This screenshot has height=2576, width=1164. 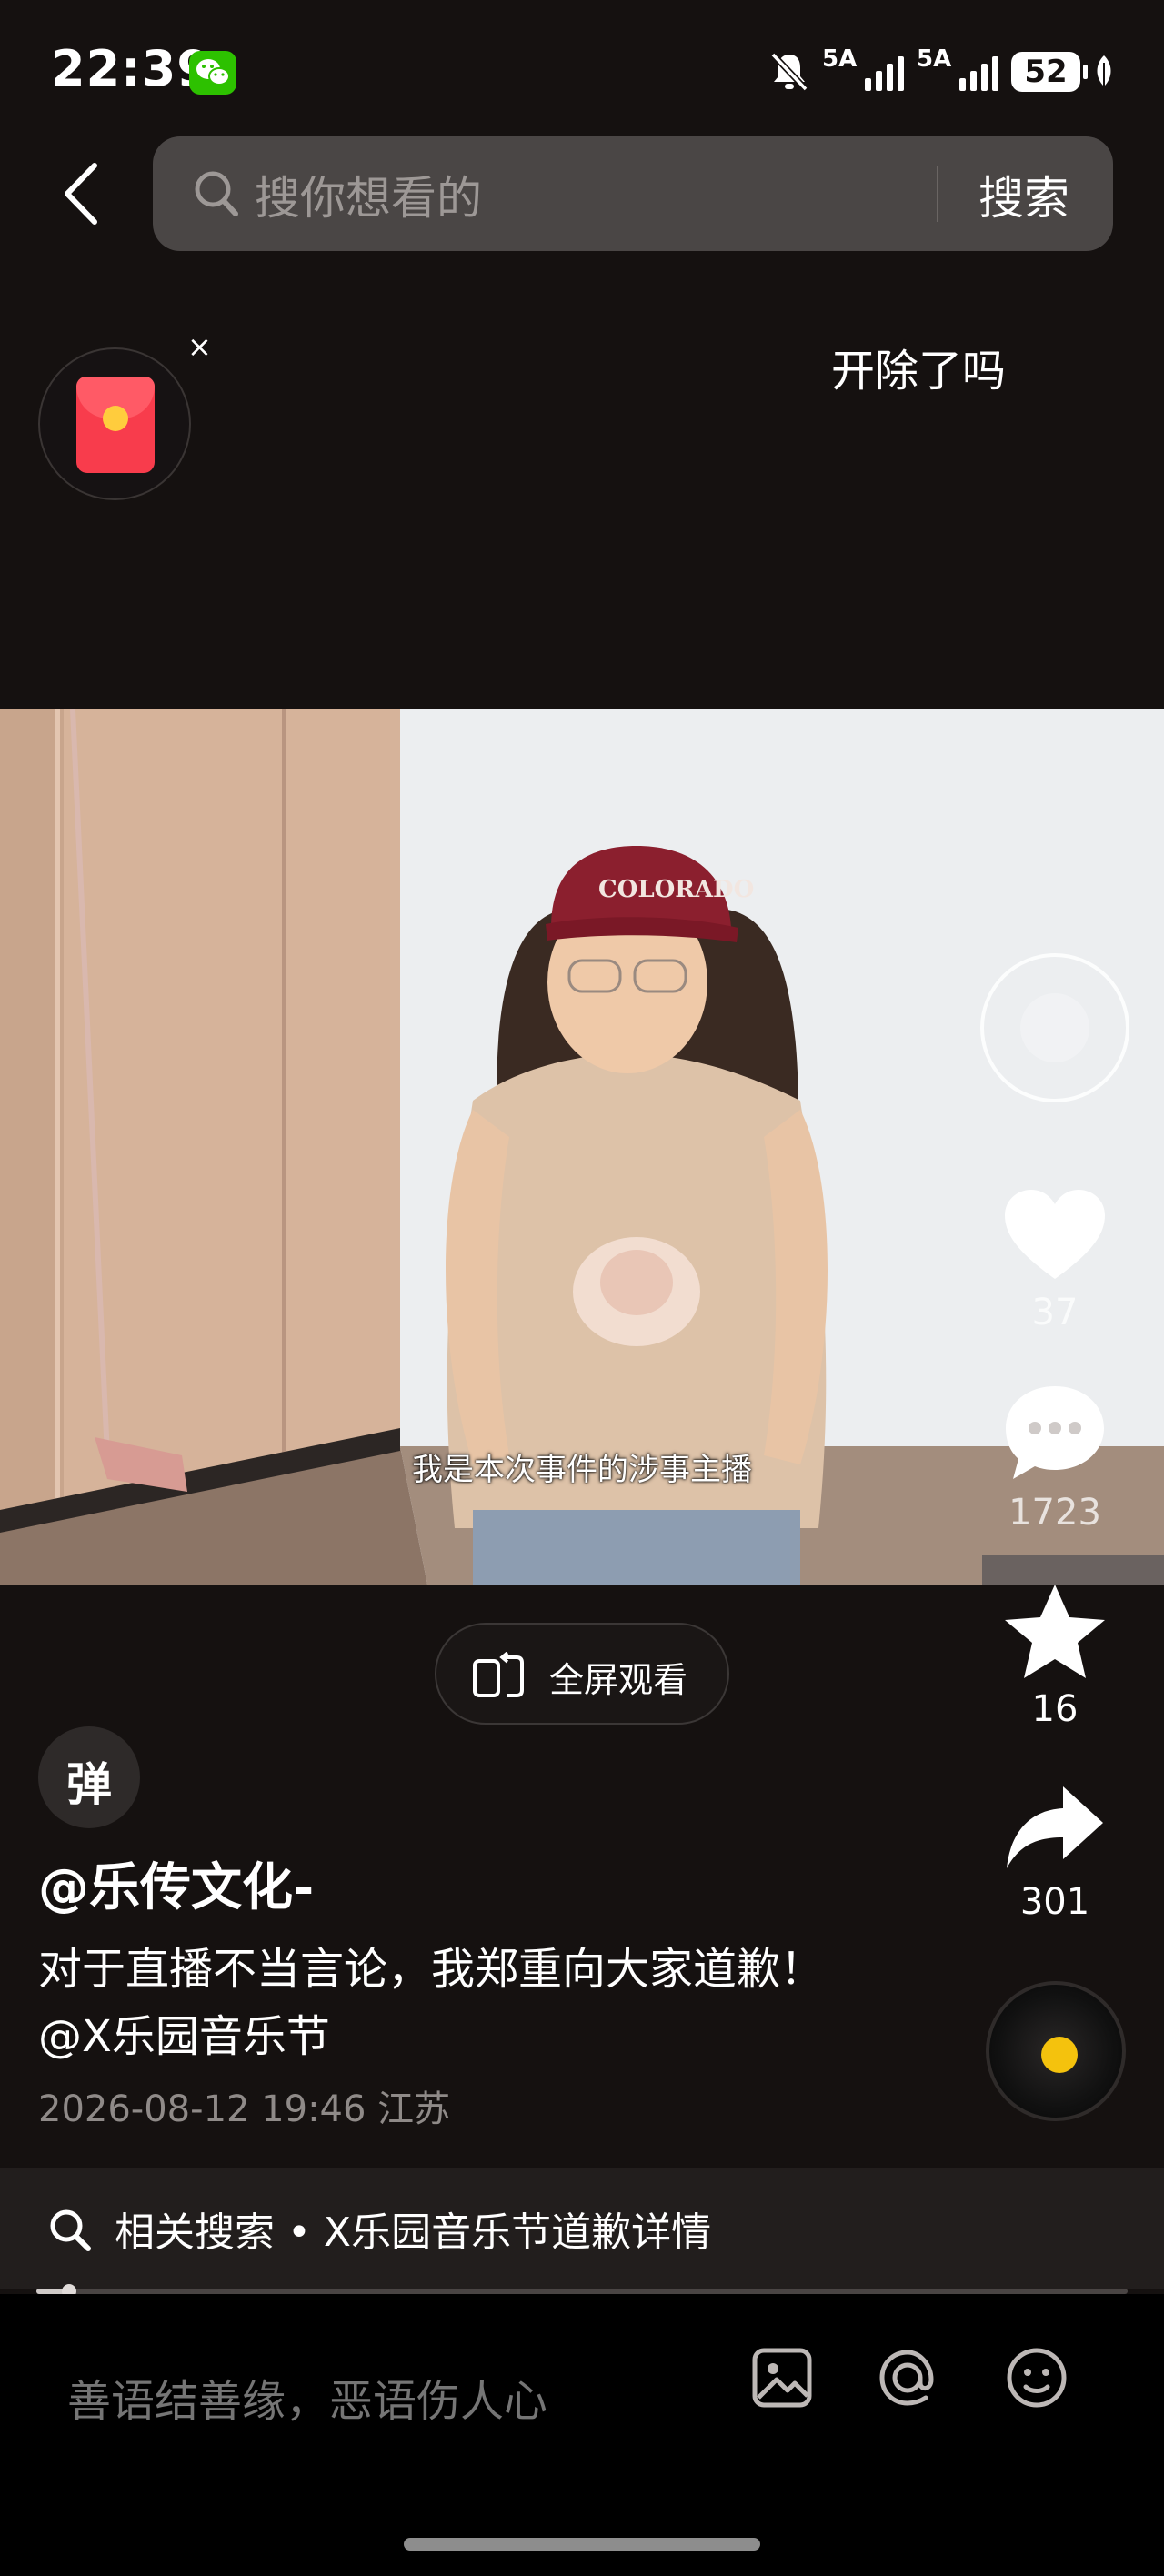 What do you see at coordinates (1023, 194) in the screenshot?
I see `search-button: 搜索` at bounding box center [1023, 194].